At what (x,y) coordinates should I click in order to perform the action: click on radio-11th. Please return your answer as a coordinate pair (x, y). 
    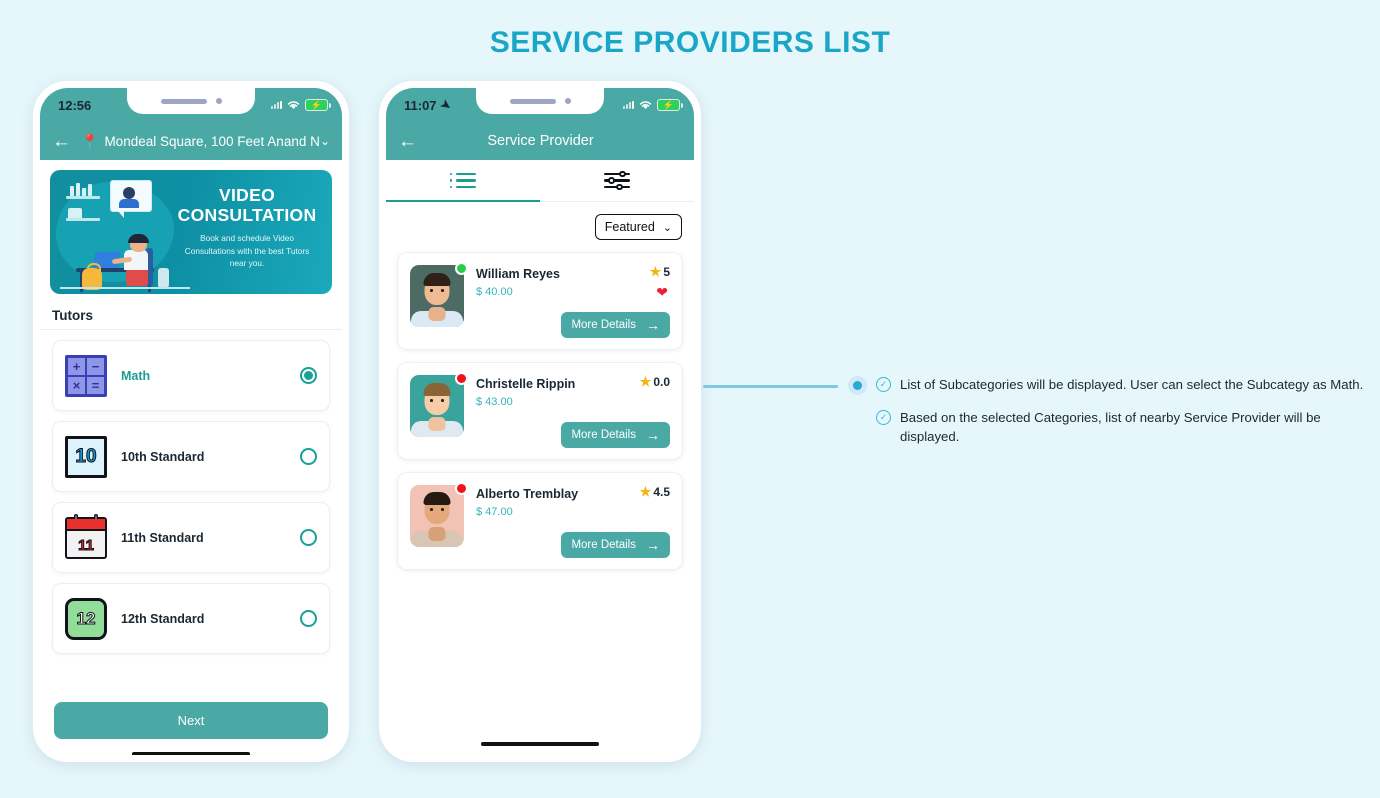
    Looking at the image, I should click on (308, 537).